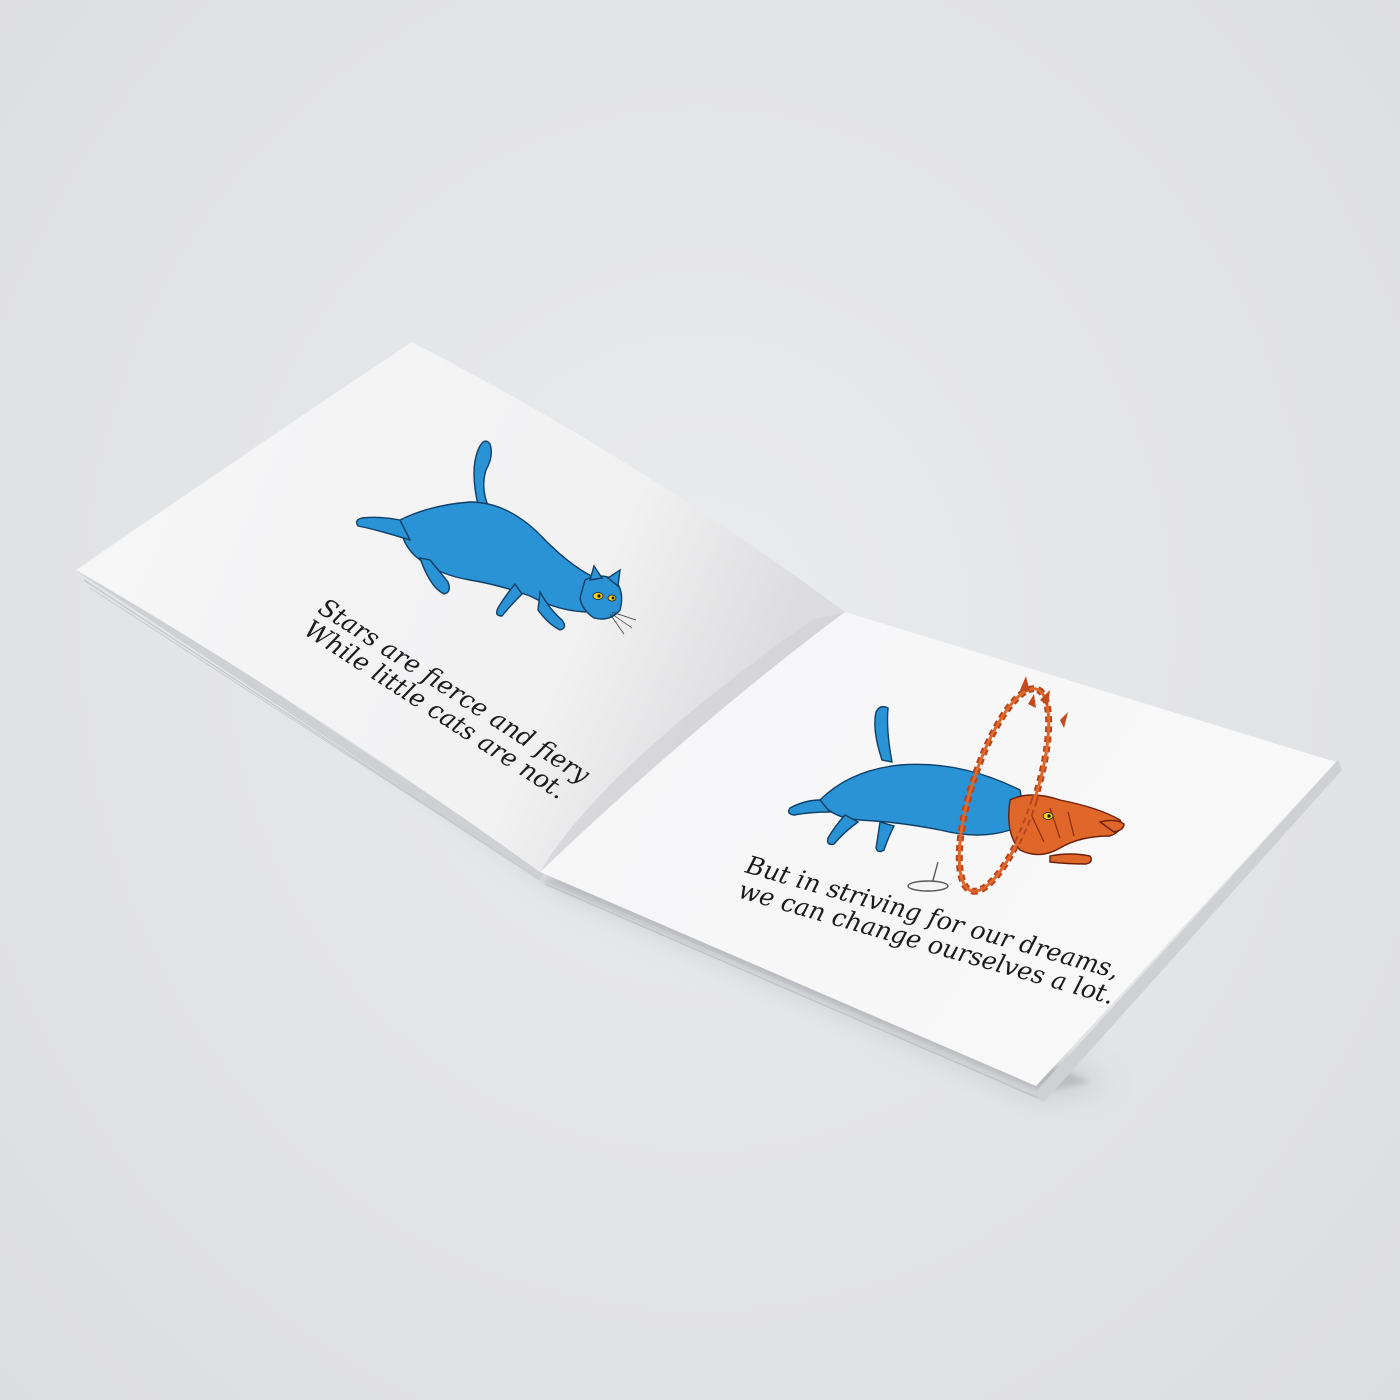 The height and width of the screenshot is (1400, 1400). Describe the element at coordinates (1048, 816) in the screenshot. I see `right-cat-eye` at that location.